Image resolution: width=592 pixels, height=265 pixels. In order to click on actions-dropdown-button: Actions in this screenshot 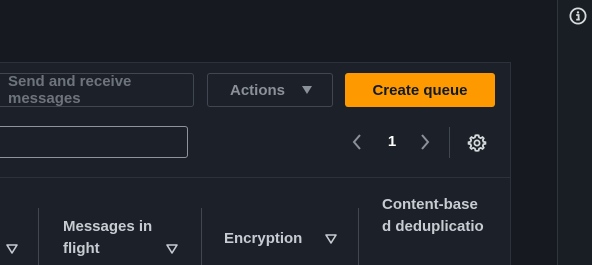, I will do `click(270, 90)`.